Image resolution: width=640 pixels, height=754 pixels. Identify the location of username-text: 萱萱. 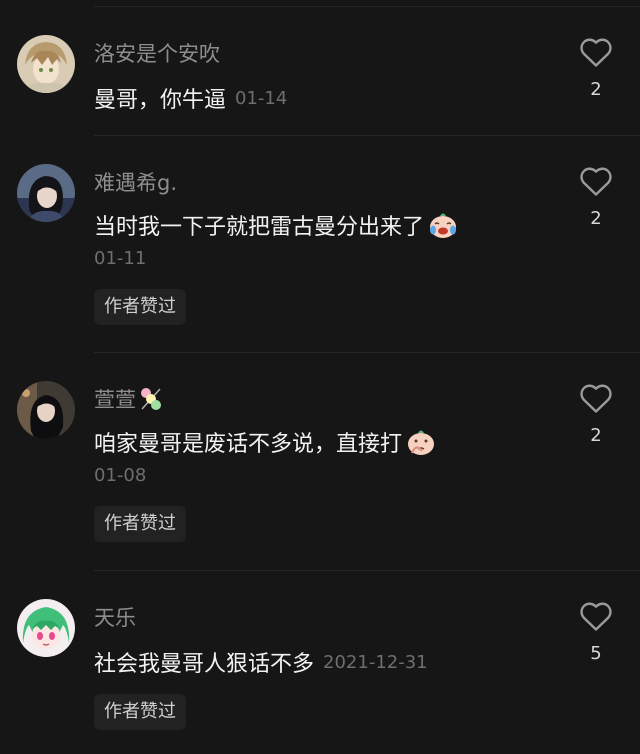
(115, 399).